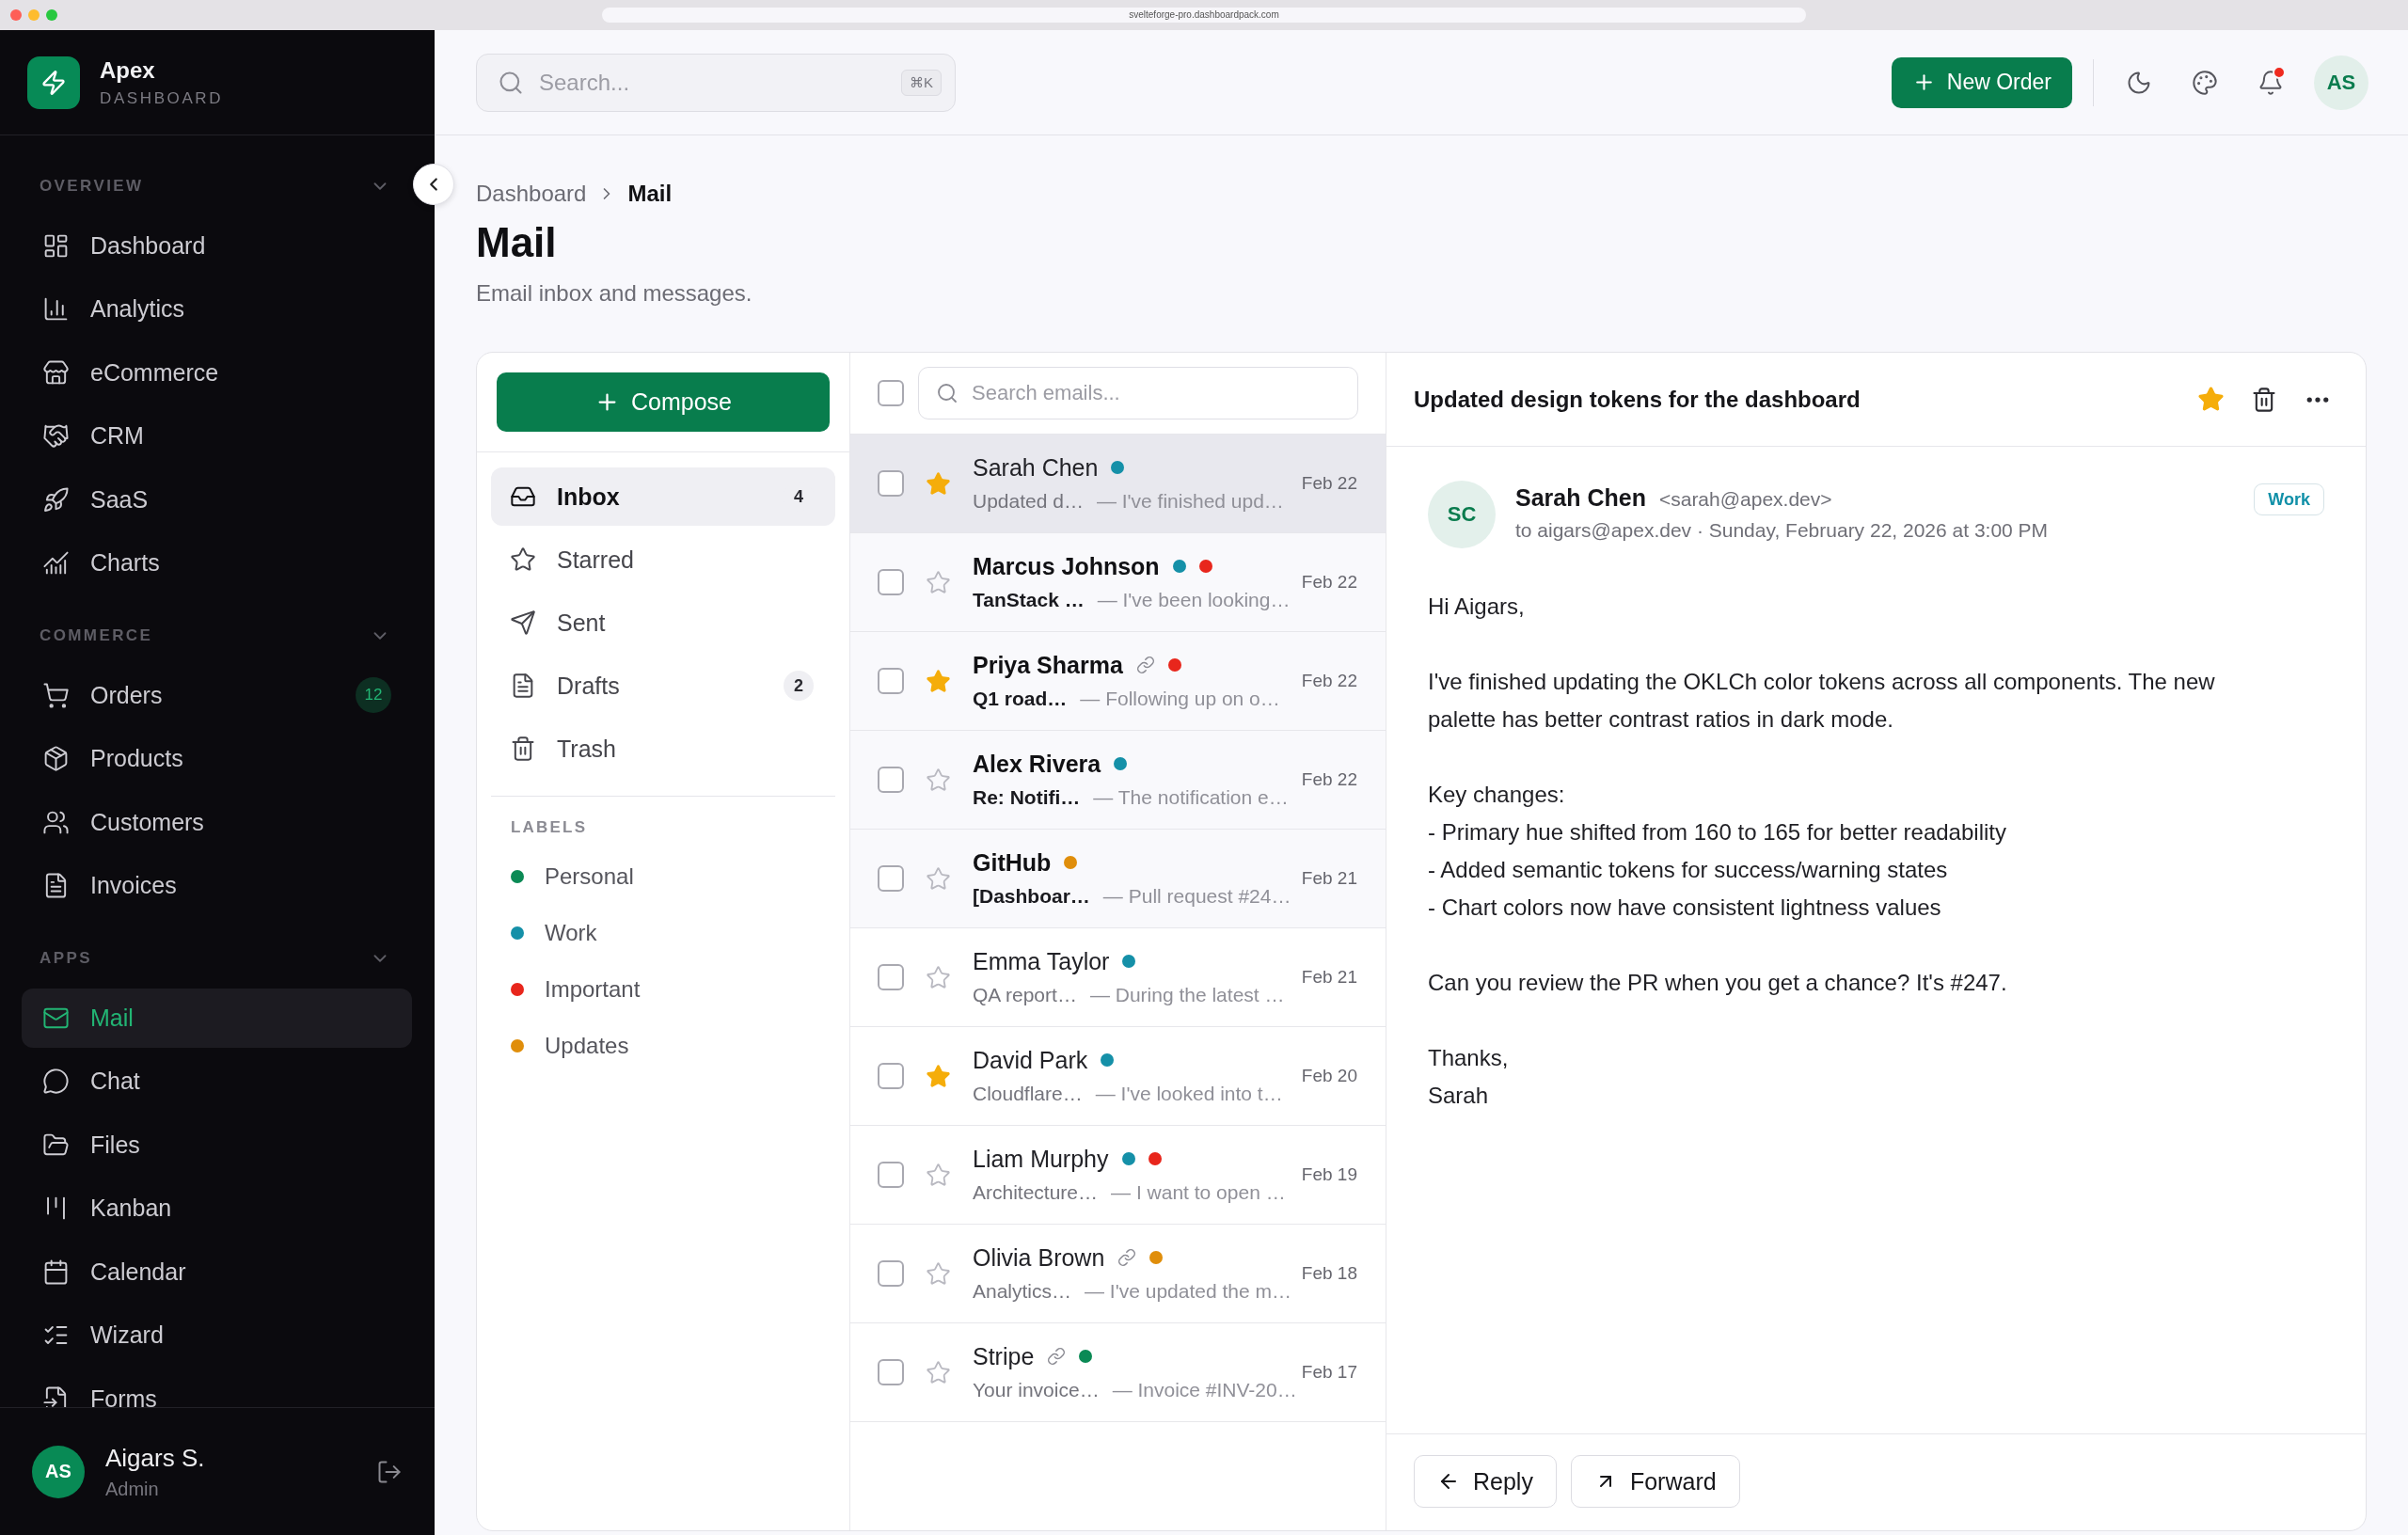 Image resolution: width=2408 pixels, height=1535 pixels. Describe the element at coordinates (1477, 607) in the screenshot. I see `email-body-text: Hi Aigars,` at that location.